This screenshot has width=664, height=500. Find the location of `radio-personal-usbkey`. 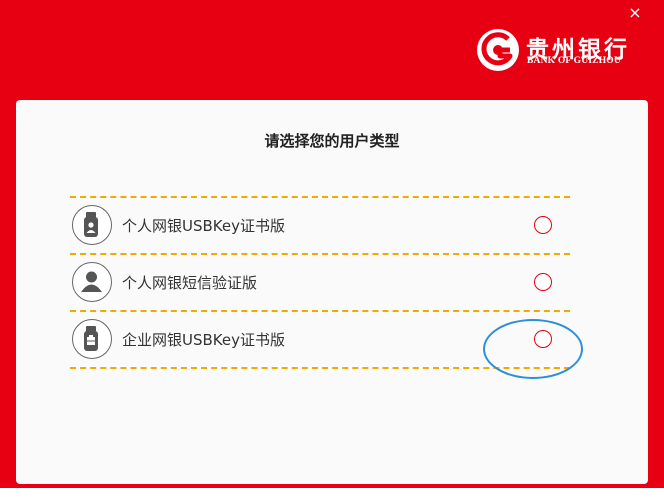

radio-personal-usbkey is located at coordinates (543, 225).